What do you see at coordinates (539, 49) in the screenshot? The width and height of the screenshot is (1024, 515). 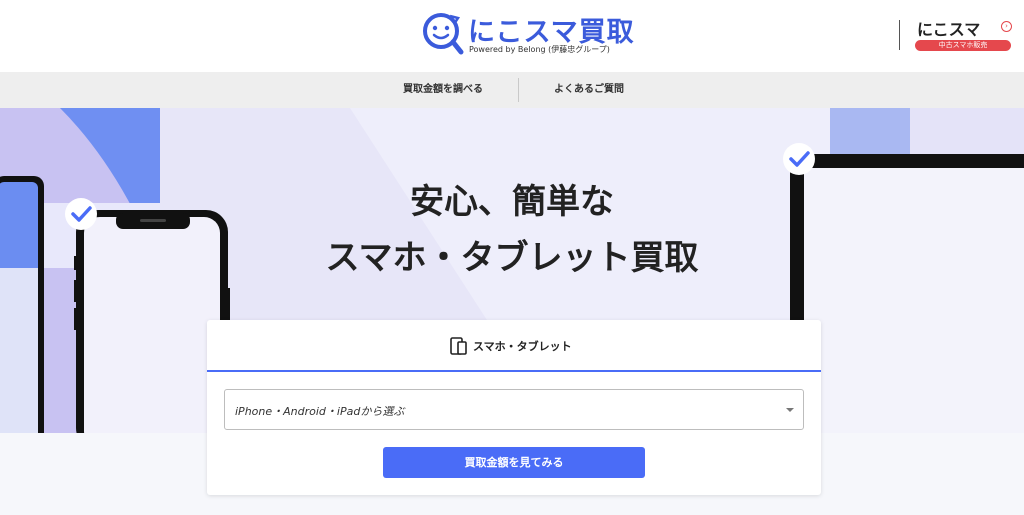 I see `logo-subtitle: Powered by Belong (伊藤忠グループ)` at bounding box center [539, 49].